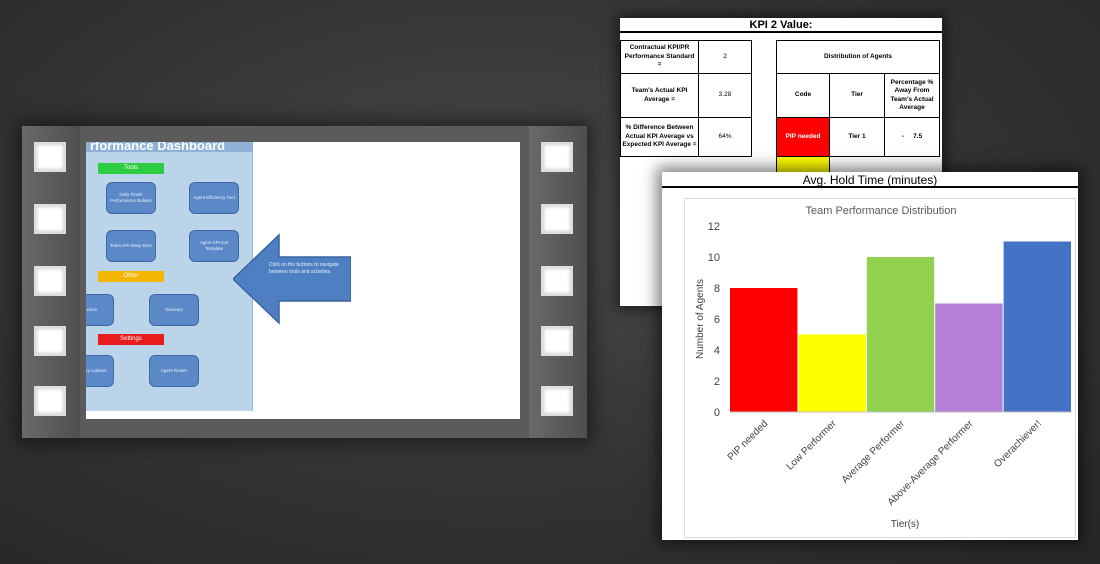 This screenshot has width=1100, height=564. Describe the element at coordinates (169, 147) in the screenshot. I see `panel-title: rformance Dashboard` at that location.